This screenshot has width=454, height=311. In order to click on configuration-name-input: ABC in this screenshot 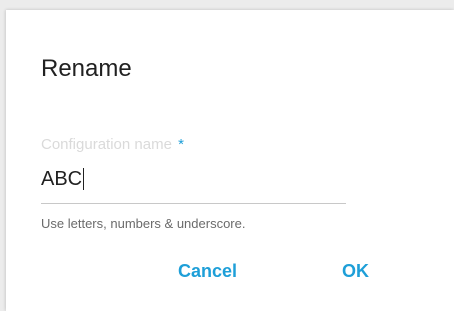, I will do `click(63, 179)`.